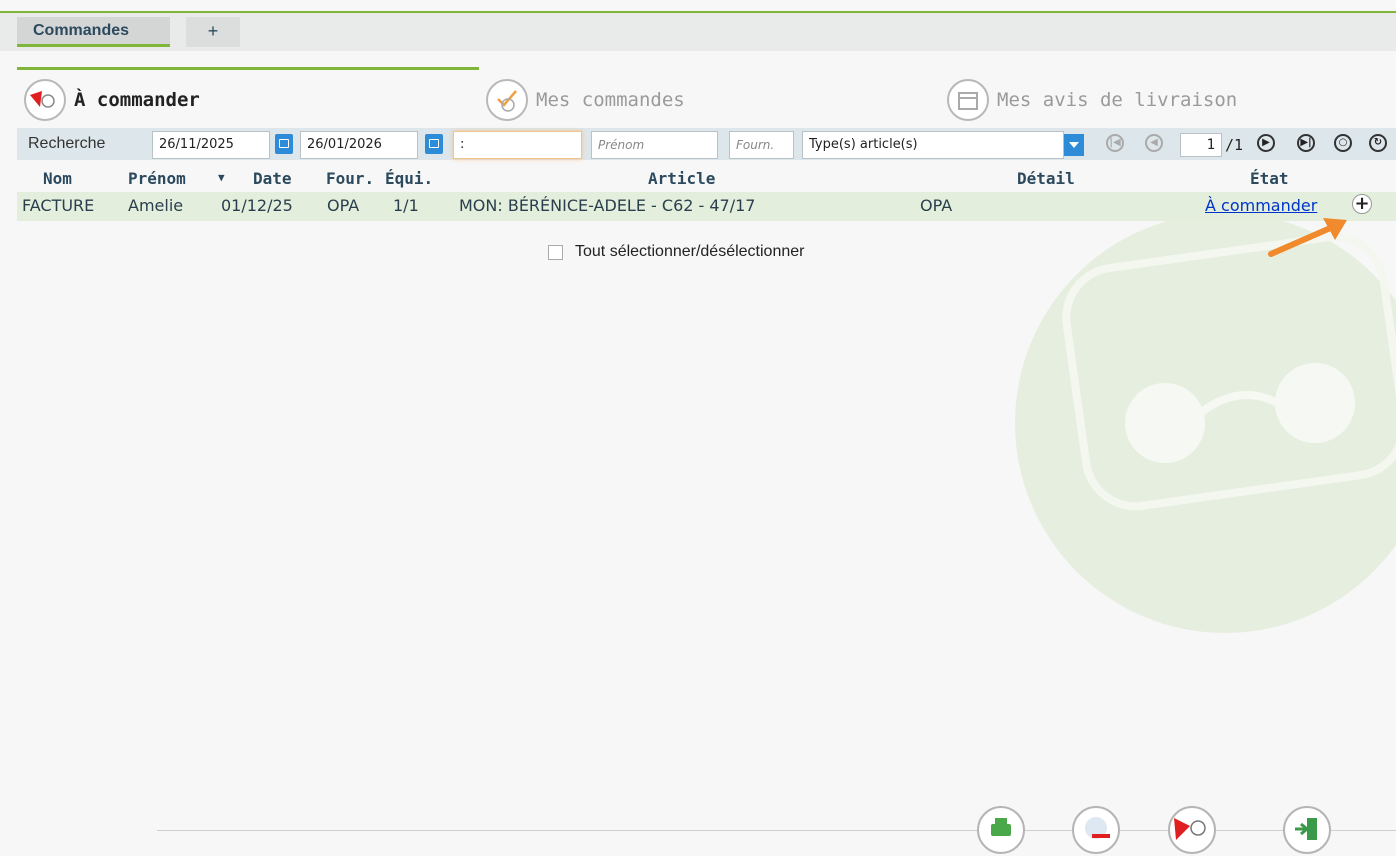 The height and width of the screenshot is (856, 1396). I want to click on first-page-icon: |◀, so click(1115, 143).